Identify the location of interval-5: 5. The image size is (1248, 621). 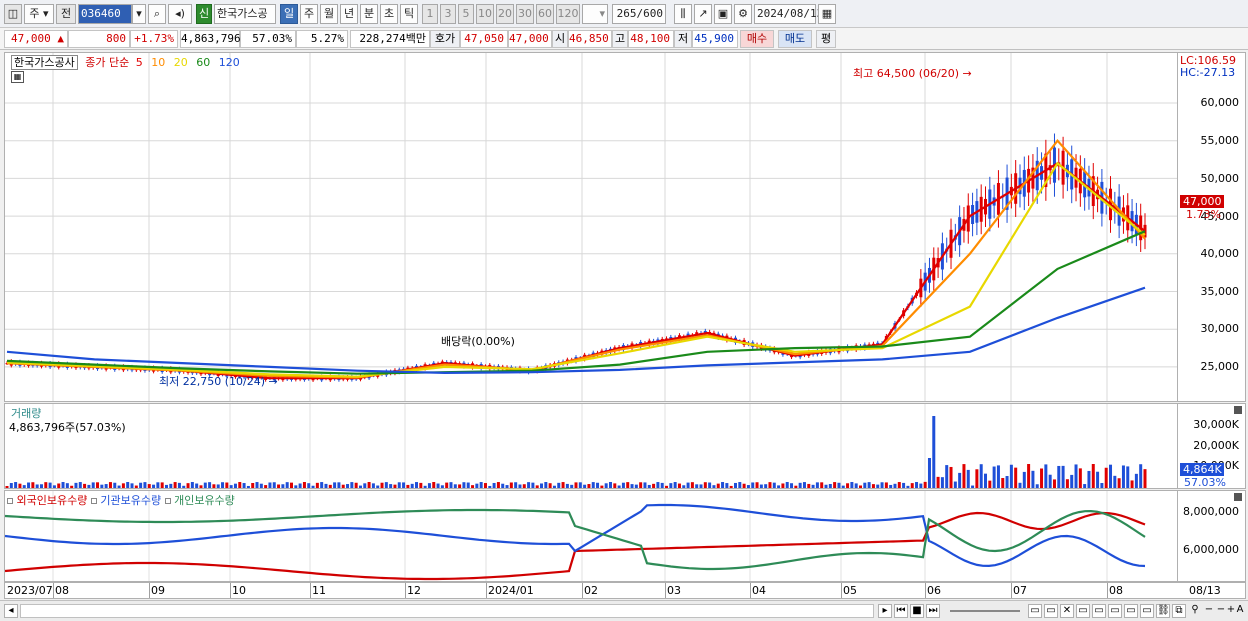
(466, 14).